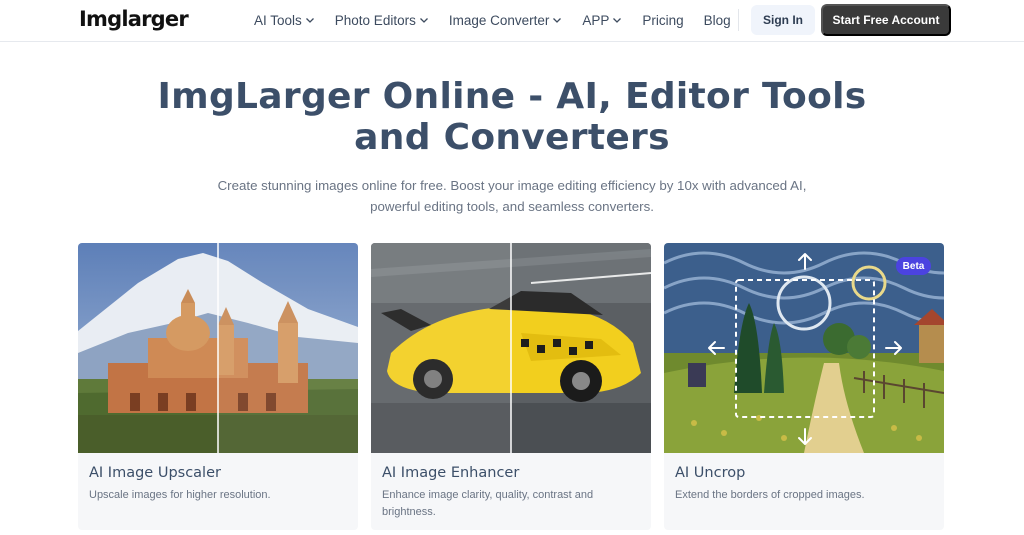 This screenshot has height=535, width=1024. I want to click on nav-photo-editors-label: Photo Editors, so click(375, 20).